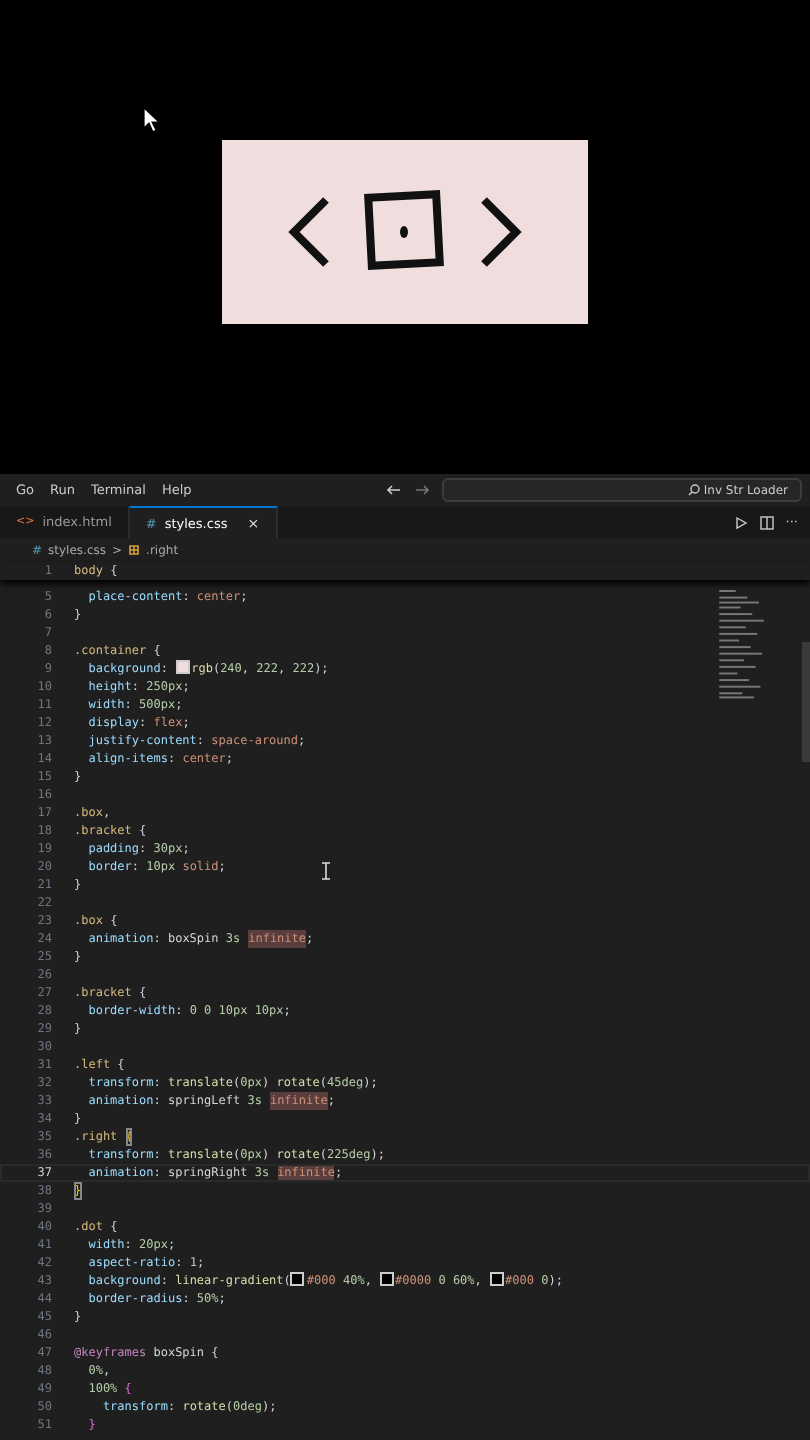 This screenshot has height=1440, width=810. I want to click on play-icon, so click(740, 522).